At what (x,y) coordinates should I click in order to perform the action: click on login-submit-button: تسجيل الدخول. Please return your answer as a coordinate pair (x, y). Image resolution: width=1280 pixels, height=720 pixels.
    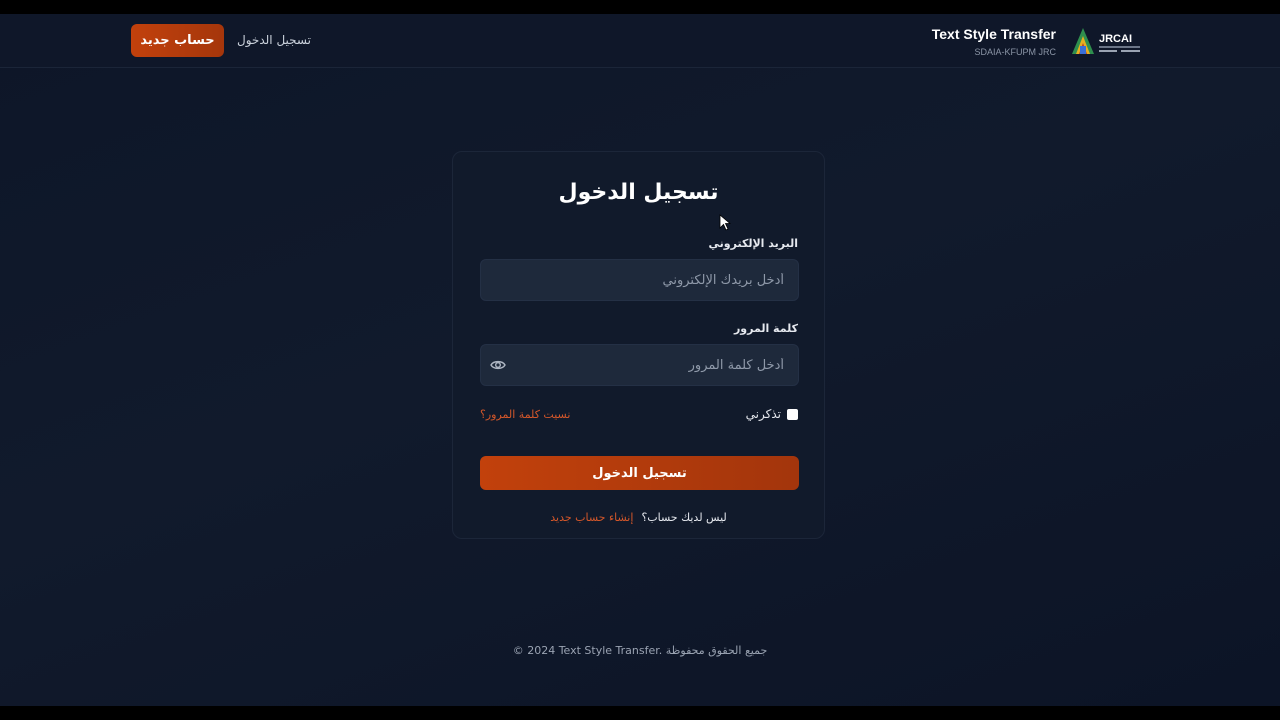
    Looking at the image, I should click on (639, 473).